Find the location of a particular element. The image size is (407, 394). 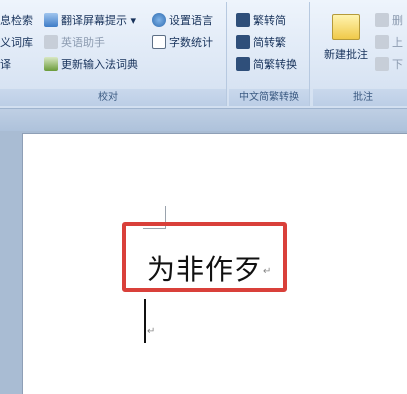

set-language-button: 设置语言 is located at coordinates (182, 20).